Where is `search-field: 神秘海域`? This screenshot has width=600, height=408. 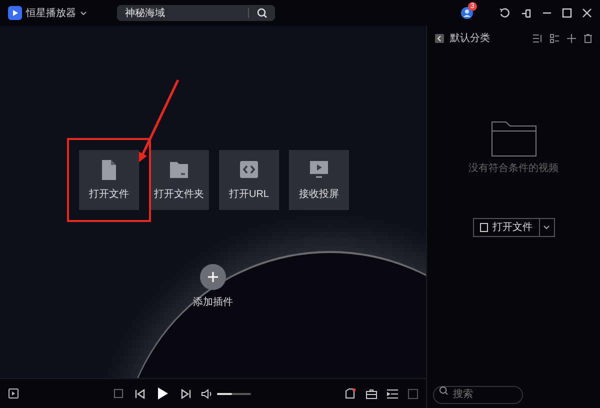
search-field: 神秘海域 is located at coordinates (196, 13).